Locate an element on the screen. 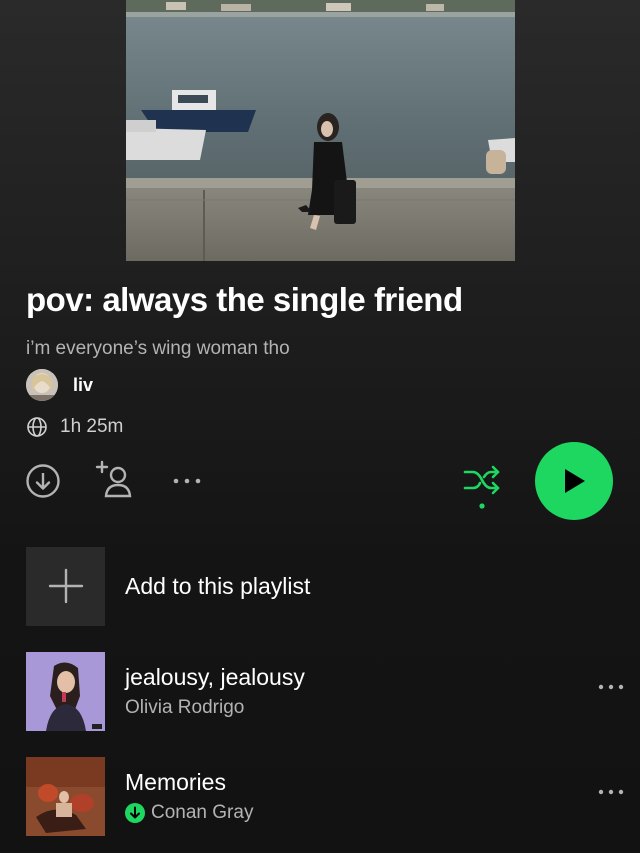  playlist-description: i’m everyone’s wing woman tho is located at coordinates (158, 348).